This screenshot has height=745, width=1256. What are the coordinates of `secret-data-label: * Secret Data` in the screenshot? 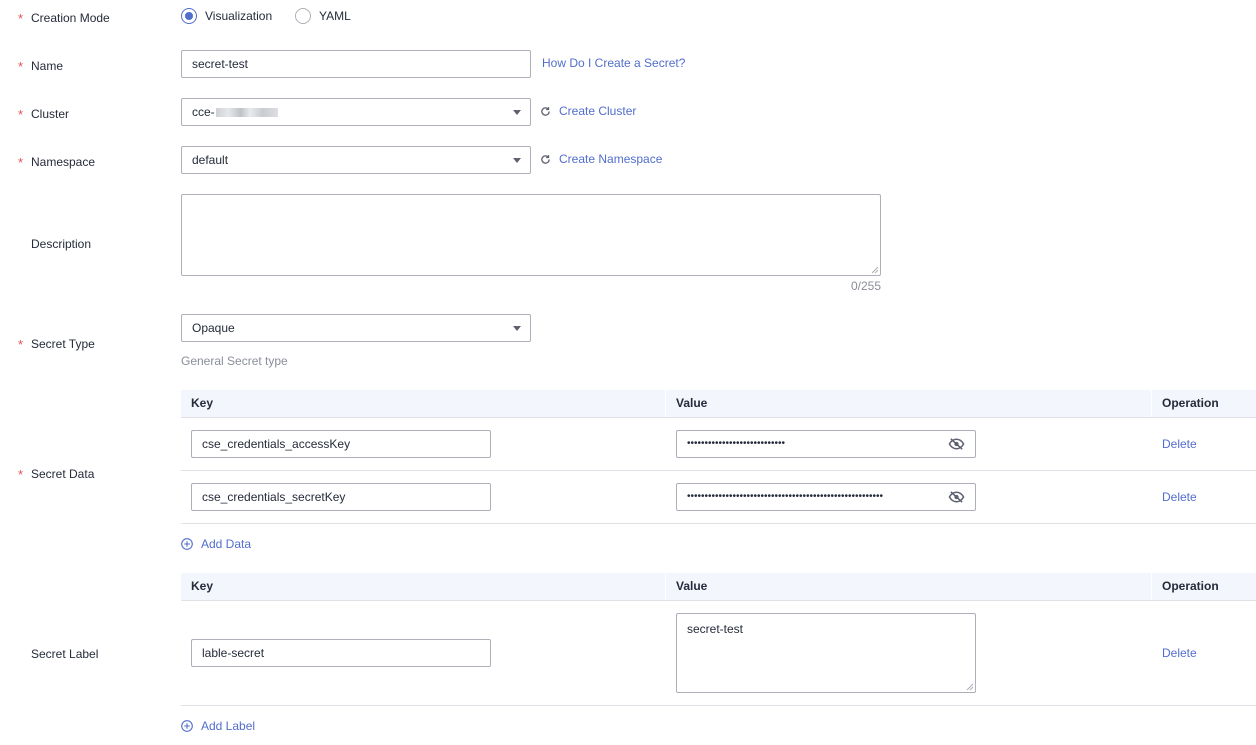 It's located at (56, 474).